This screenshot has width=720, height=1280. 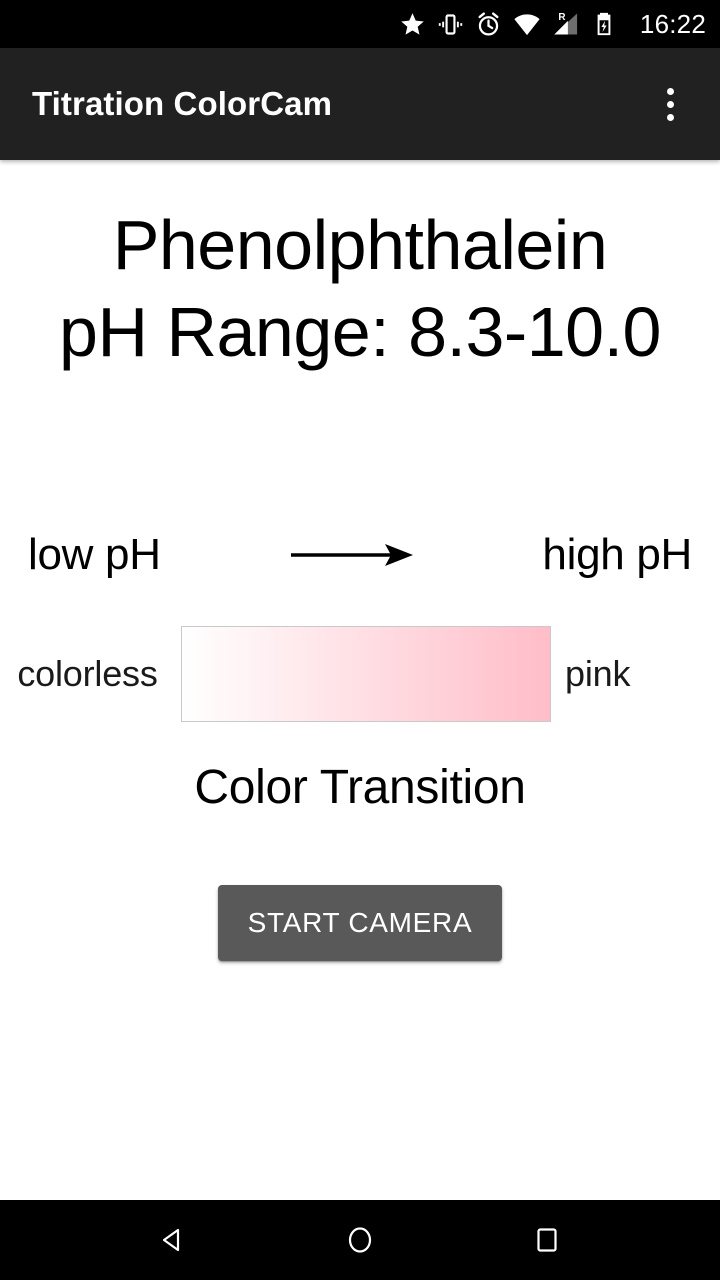 I want to click on ph-range-text: pH Range: 8.3-10.0, so click(x=360, y=332).